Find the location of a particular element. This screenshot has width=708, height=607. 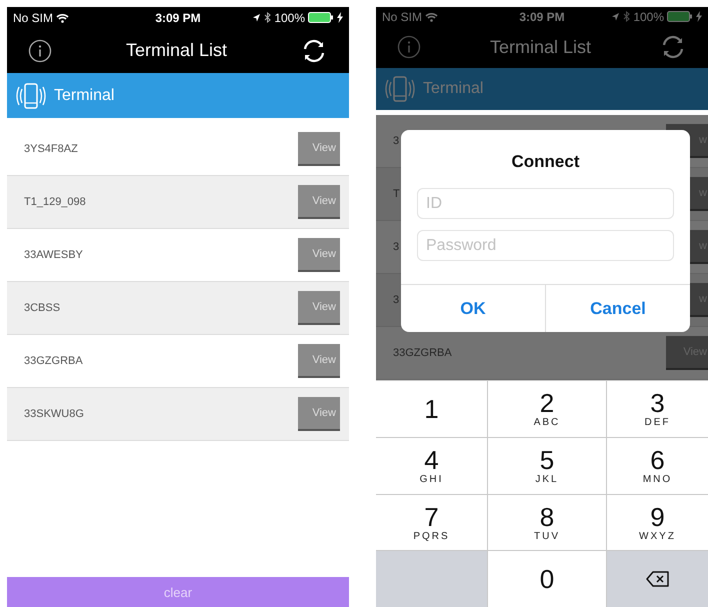

backspace-icon is located at coordinates (658, 579).